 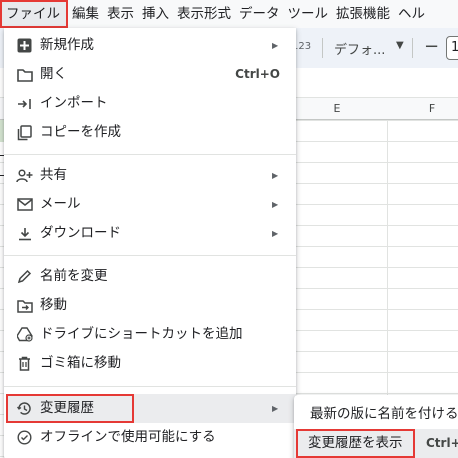 I want to click on menu-bar: ファイル 編集 表示 挿入 表示形式 データ ツール 拡張機能 ヘル, so click(x=229, y=14).